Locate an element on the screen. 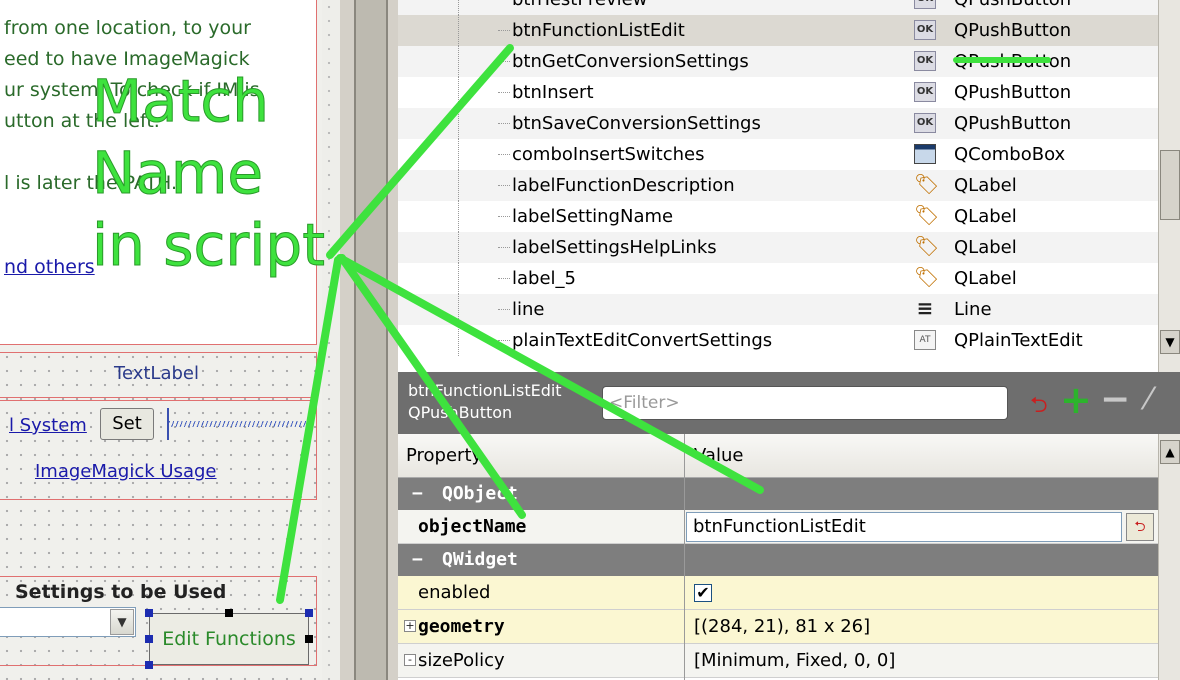 Image resolution: width=1180 pixels, height=680 pixels. tree-item-labelSettingName: labelSettingName 🏷 QLabel is located at coordinates (778, 216).